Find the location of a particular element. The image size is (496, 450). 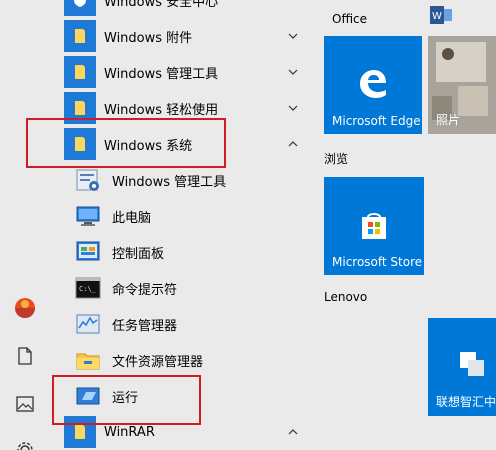

folder-winrar: WinRAR is located at coordinates (185, 432).